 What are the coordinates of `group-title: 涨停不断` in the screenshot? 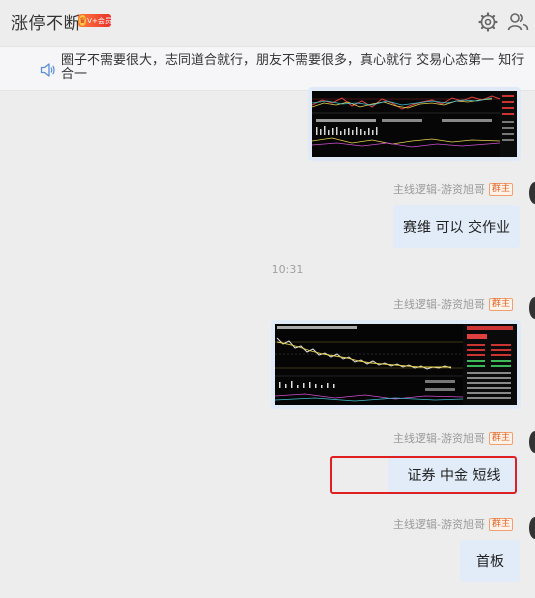 It's located at (46, 24).